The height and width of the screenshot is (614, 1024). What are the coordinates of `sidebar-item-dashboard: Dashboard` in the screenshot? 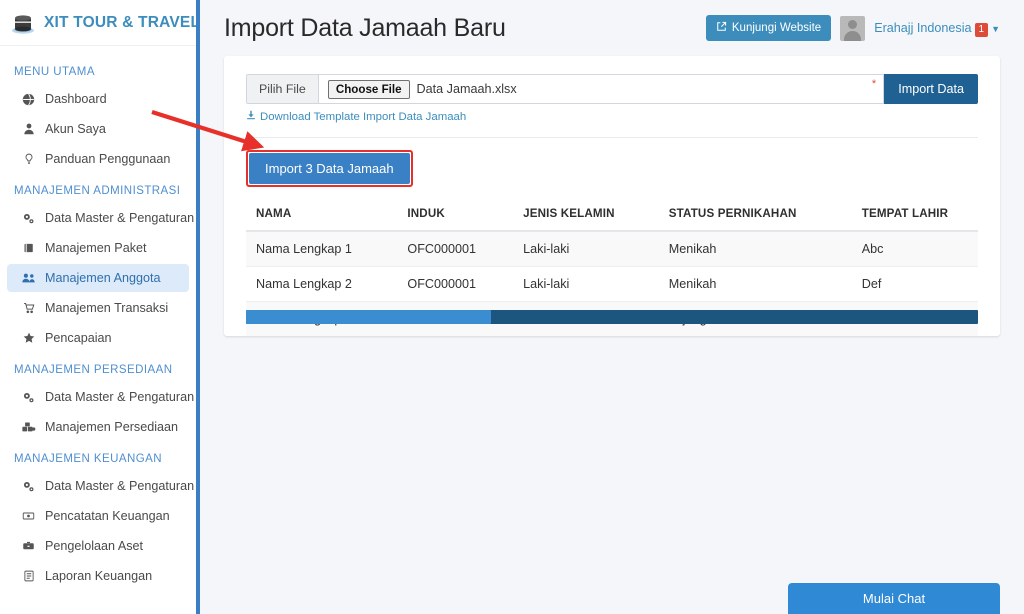 It's located at (98, 99).